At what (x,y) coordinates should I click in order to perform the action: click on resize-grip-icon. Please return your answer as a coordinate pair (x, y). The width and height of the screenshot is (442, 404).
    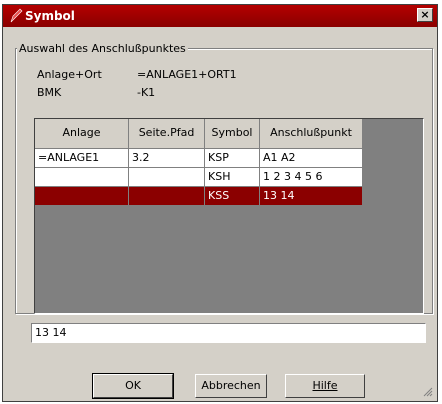
    Looking at the image, I should click on (427, 391).